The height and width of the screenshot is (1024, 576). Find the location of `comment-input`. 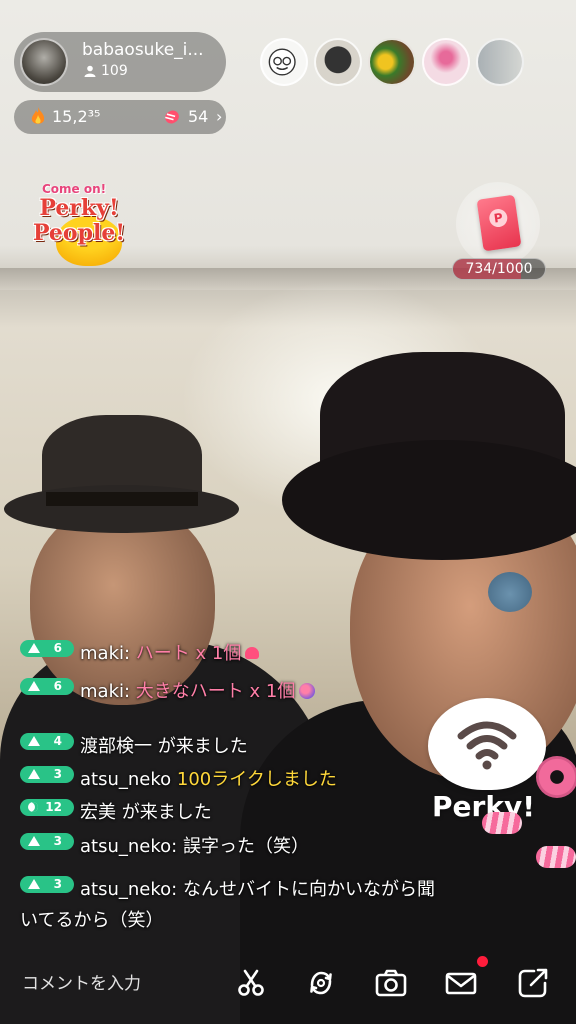

comment-input is located at coordinates (117, 984).